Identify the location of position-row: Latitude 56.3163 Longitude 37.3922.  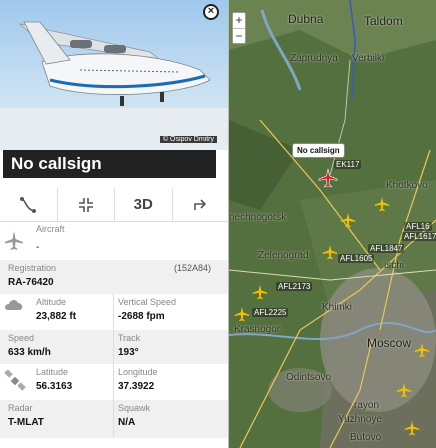
(114, 382).